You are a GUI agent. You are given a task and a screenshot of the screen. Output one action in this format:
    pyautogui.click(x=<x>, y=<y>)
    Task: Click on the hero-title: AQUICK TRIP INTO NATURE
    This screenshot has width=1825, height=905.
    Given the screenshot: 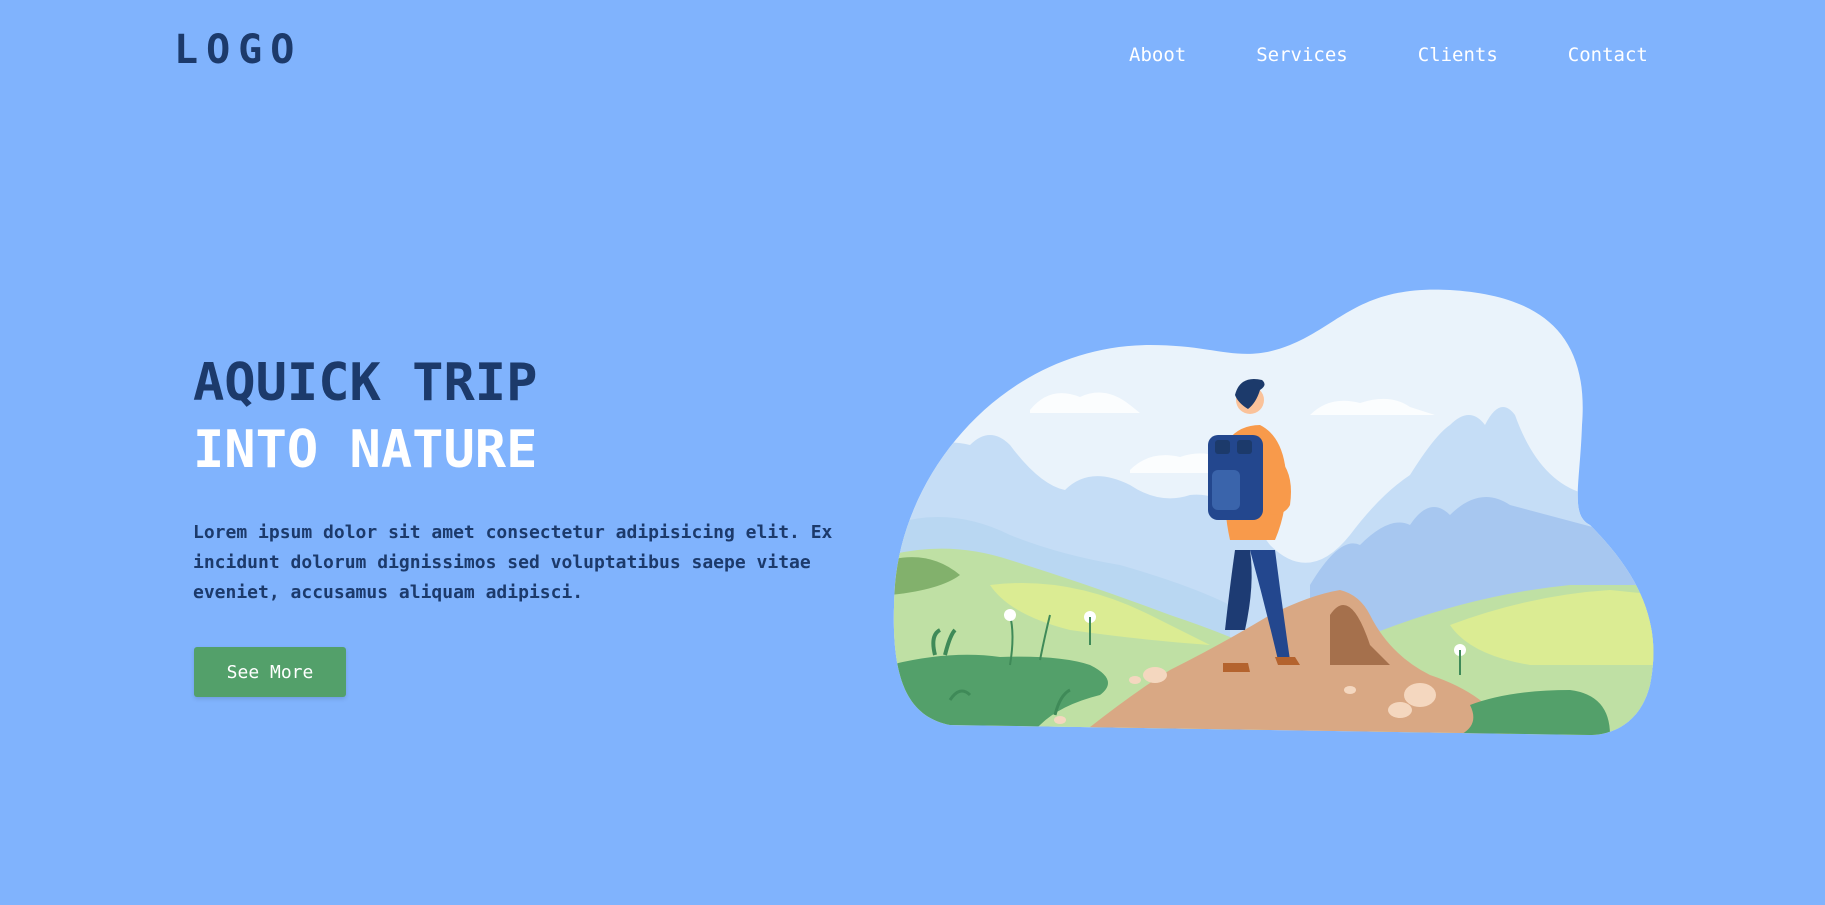 What is the action you would take?
    pyautogui.click(x=365, y=417)
    